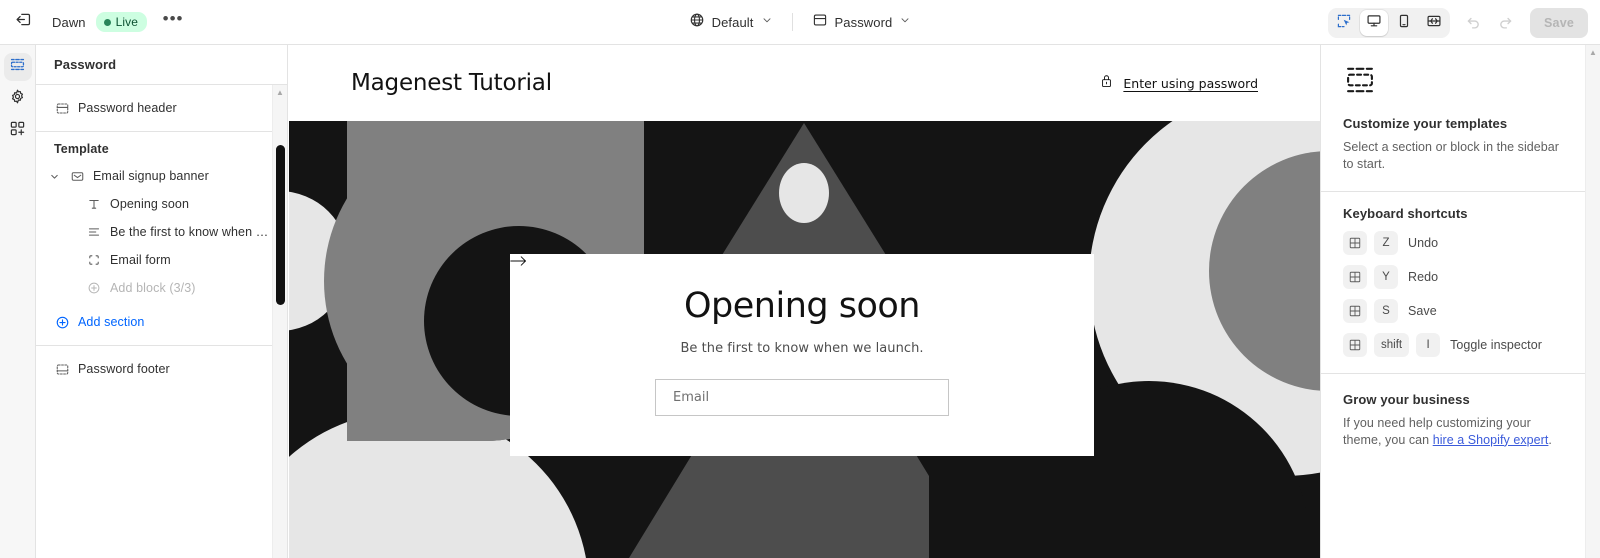  I want to click on theme-name: Dawn, so click(69, 22).